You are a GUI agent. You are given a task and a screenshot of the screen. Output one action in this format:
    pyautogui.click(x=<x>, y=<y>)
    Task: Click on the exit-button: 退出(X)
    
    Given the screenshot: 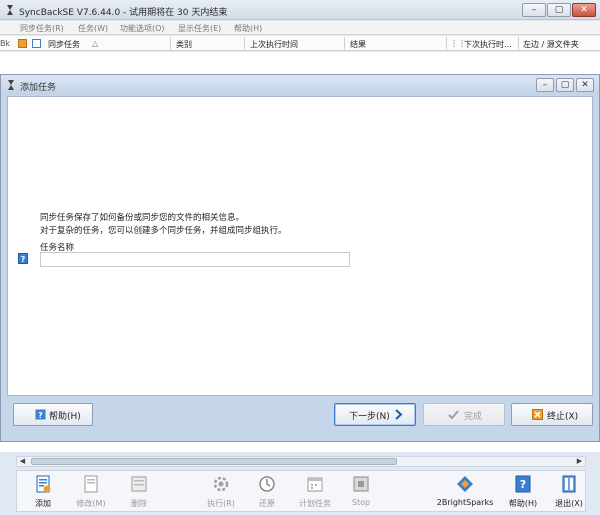 What is the action you would take?
    pyautogui.click(x=569, y=492)
    